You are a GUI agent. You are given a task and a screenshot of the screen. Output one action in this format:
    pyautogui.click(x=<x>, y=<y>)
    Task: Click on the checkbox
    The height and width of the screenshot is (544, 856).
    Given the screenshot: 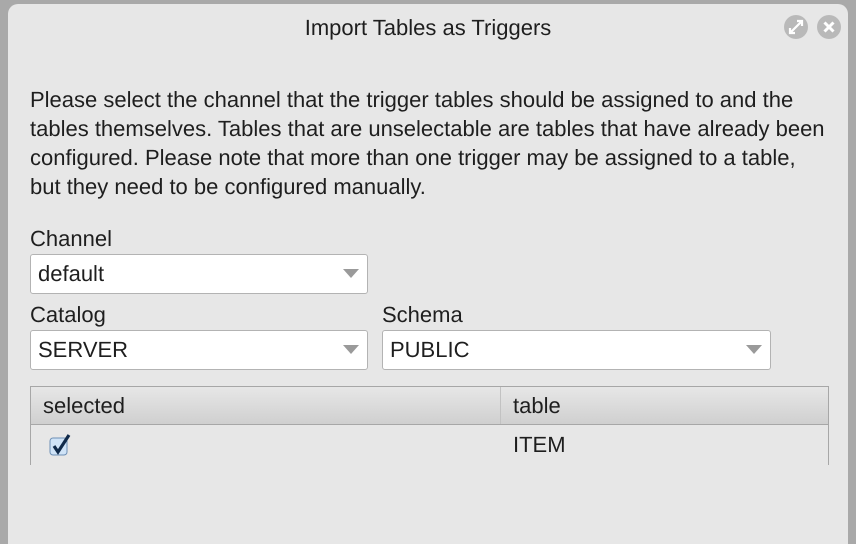 What is the action you would take?
    pyautogui.click(x=60, y=445)
    